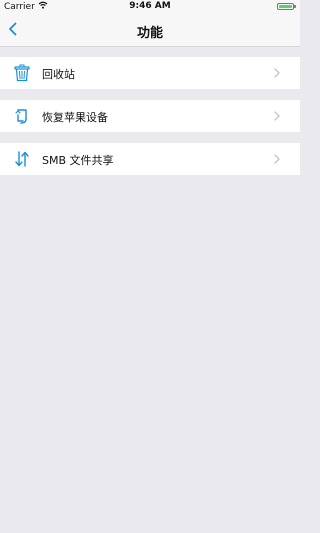 This screenshot has height=533, width=320. I want to click on menu-item-label: 恢复苹果设备, so click(75, 117).